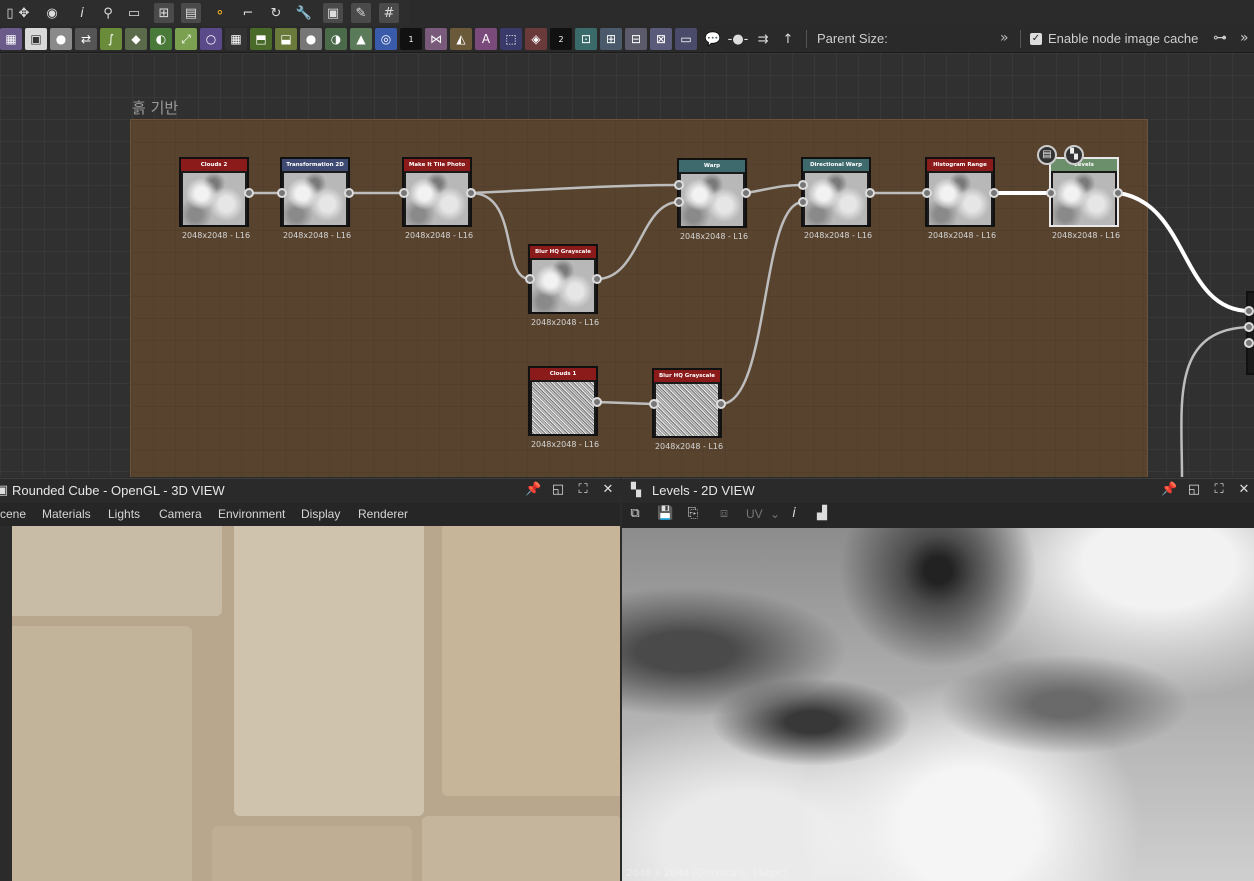 The height and width of the screenshot is (881, 1254). Describe the element at coordinates (13, 514) in the screenshot. I see `menu-scene: cene` at that location.